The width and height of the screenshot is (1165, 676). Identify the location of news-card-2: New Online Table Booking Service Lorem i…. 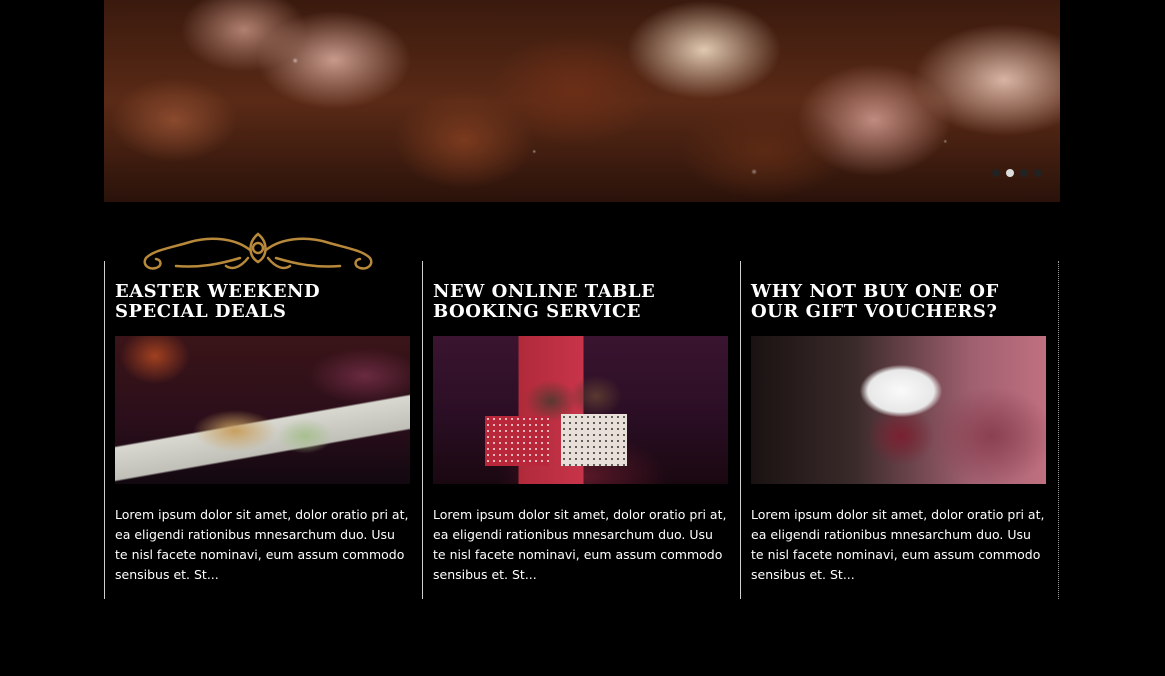
(581, 430).